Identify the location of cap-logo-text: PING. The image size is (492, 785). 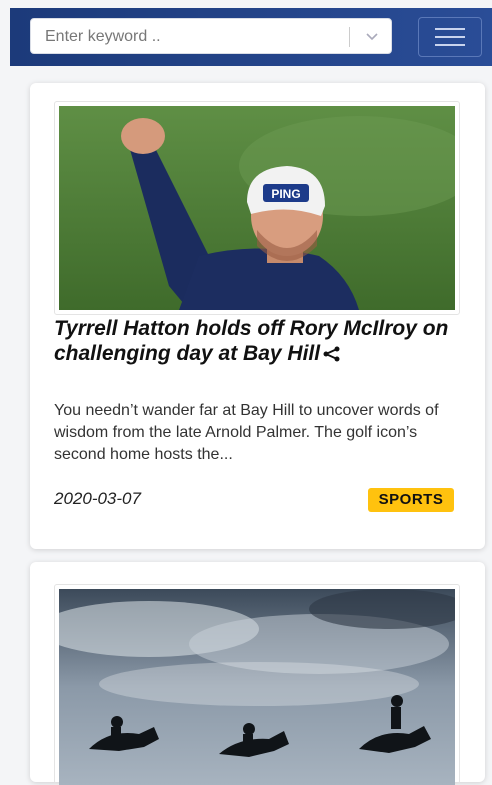
(285, 194).